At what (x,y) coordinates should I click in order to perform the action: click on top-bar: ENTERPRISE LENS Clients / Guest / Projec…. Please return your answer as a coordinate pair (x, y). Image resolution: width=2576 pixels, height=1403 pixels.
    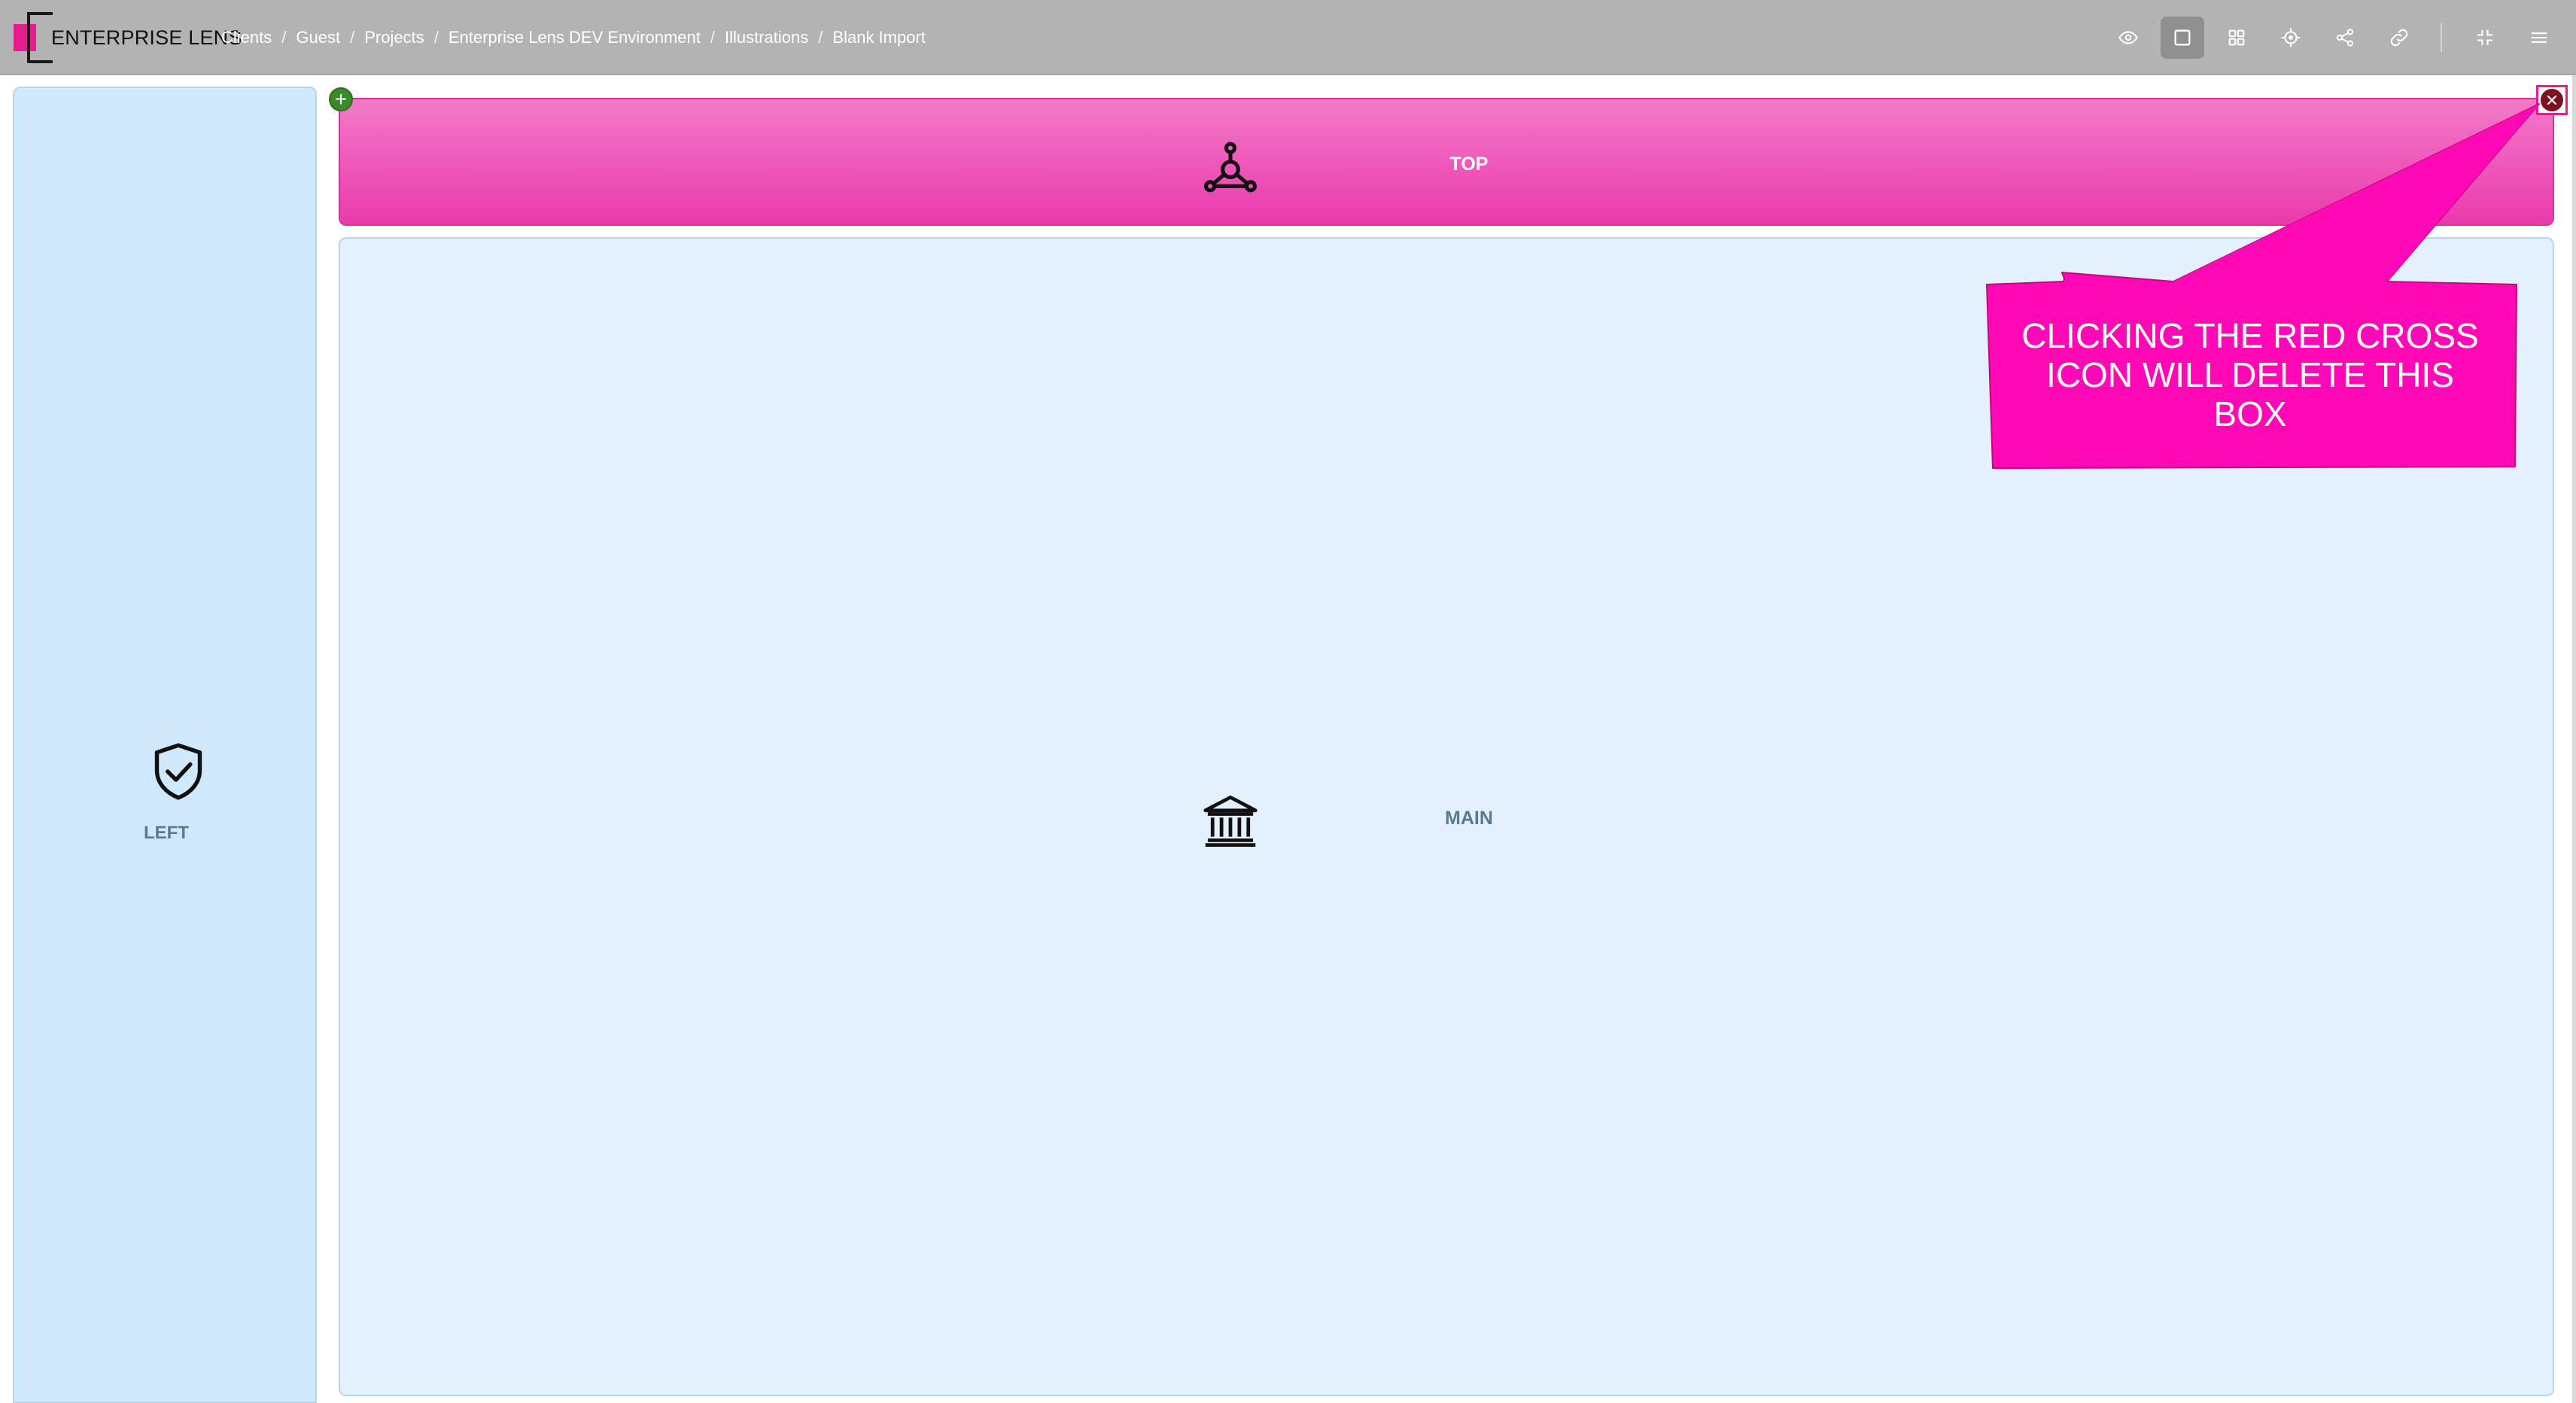
    Looking at the image, I should click on (1288, 37).